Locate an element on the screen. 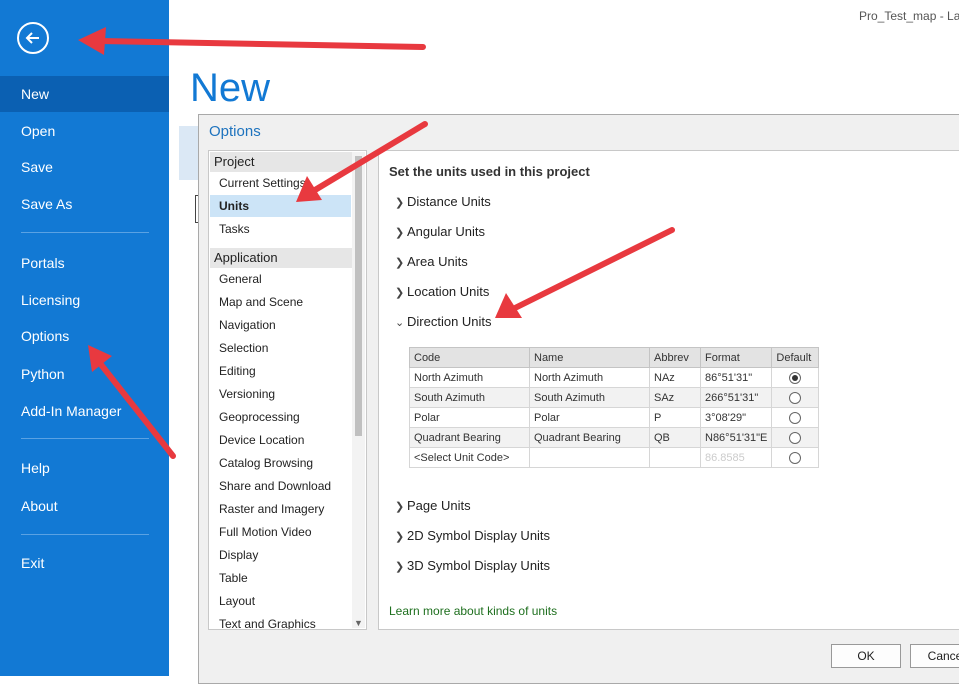 This screenshot has height=684, width=959. cell-format: 86.8585 is located at coordinates (736, 457).